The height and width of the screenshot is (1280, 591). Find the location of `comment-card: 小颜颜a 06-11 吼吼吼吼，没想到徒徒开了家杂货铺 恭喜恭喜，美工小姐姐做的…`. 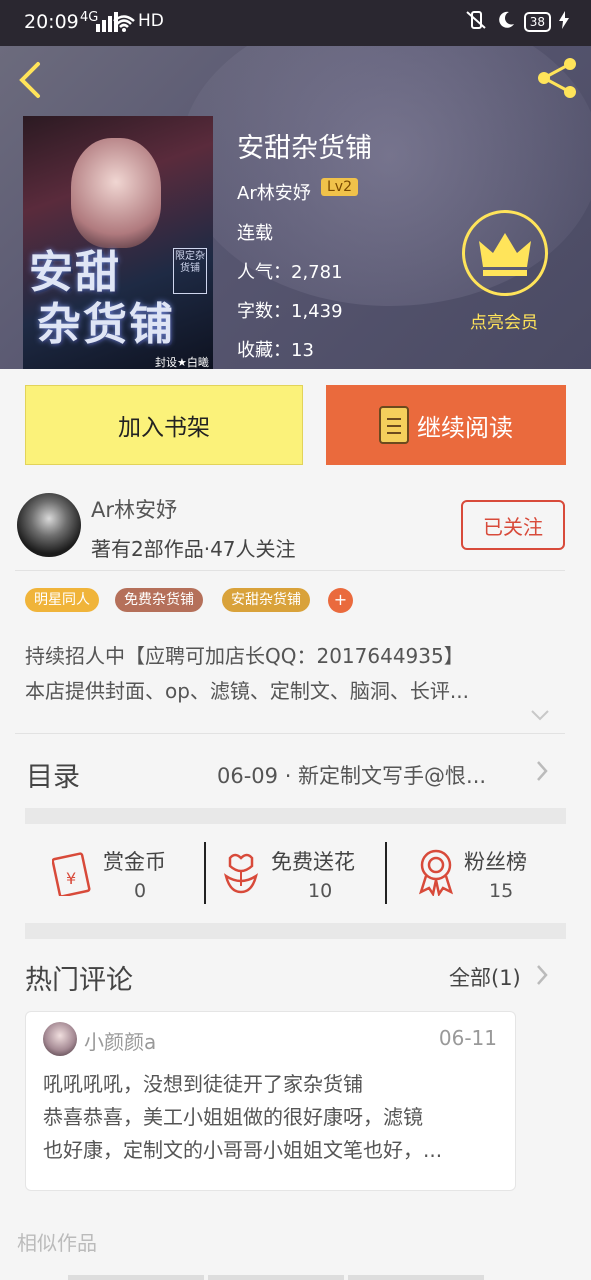

comment-card: 小颜颜a 06-11 吼吼吼吼，没想到徒徒开了家杂货铺 恭喜恭喜，美工小姐姐做的… is located at coordinates (270, 1101).